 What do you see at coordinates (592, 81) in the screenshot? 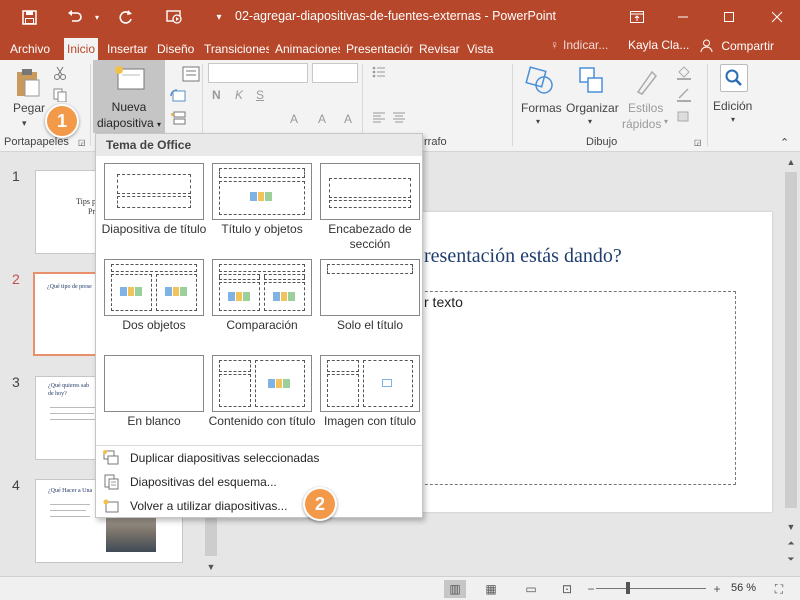
I see `arrange-icon` at bounding box center [592, 81].